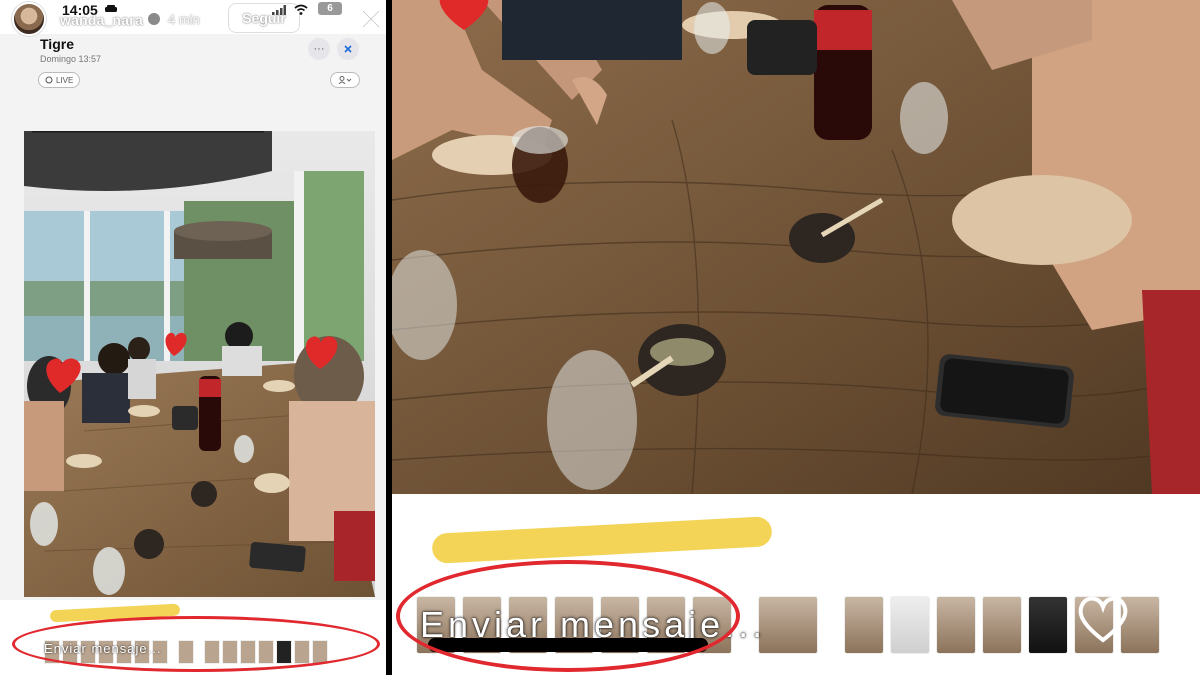 Image resolution: width=1200 pixels, height=675 pixels. Describe the element at coordinates (602, 540) in the screenshot. I see `yellow-highlight` at that location.